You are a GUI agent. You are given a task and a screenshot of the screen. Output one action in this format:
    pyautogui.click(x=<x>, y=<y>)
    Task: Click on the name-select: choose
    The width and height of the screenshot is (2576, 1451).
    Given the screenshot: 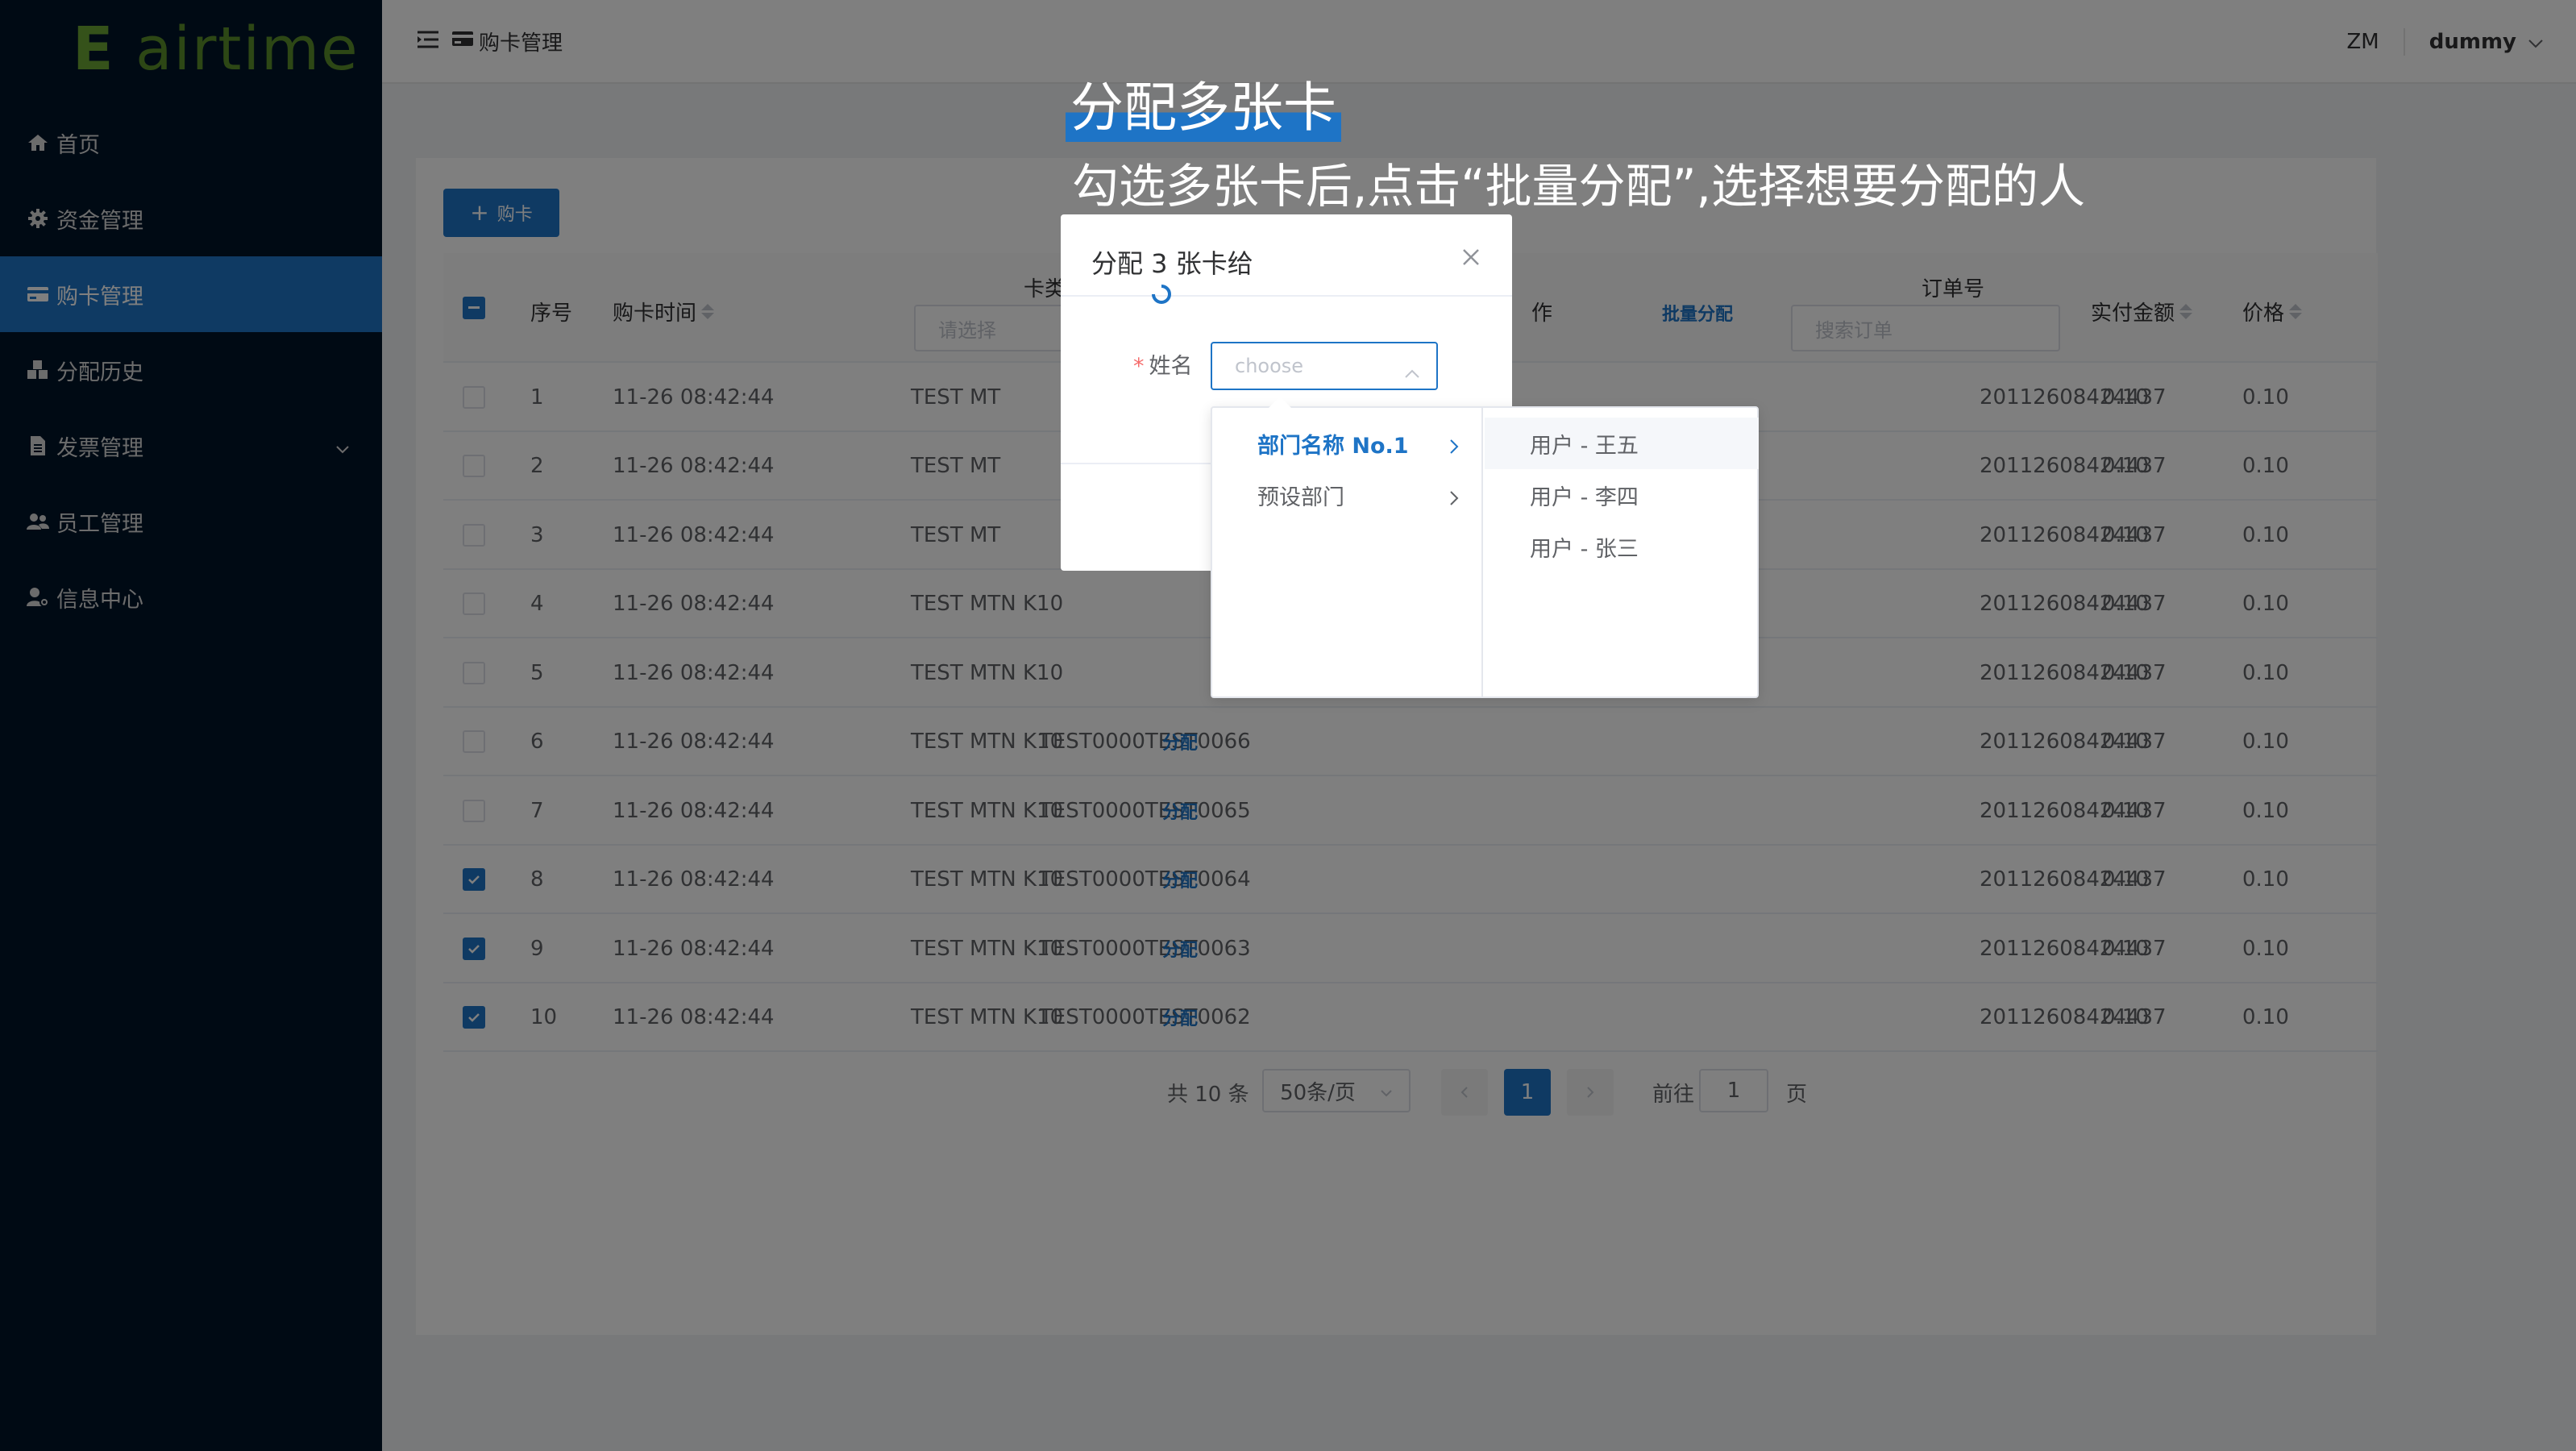 What is the action you would take?
    pyautogui.click(x=1324, y=366)
    